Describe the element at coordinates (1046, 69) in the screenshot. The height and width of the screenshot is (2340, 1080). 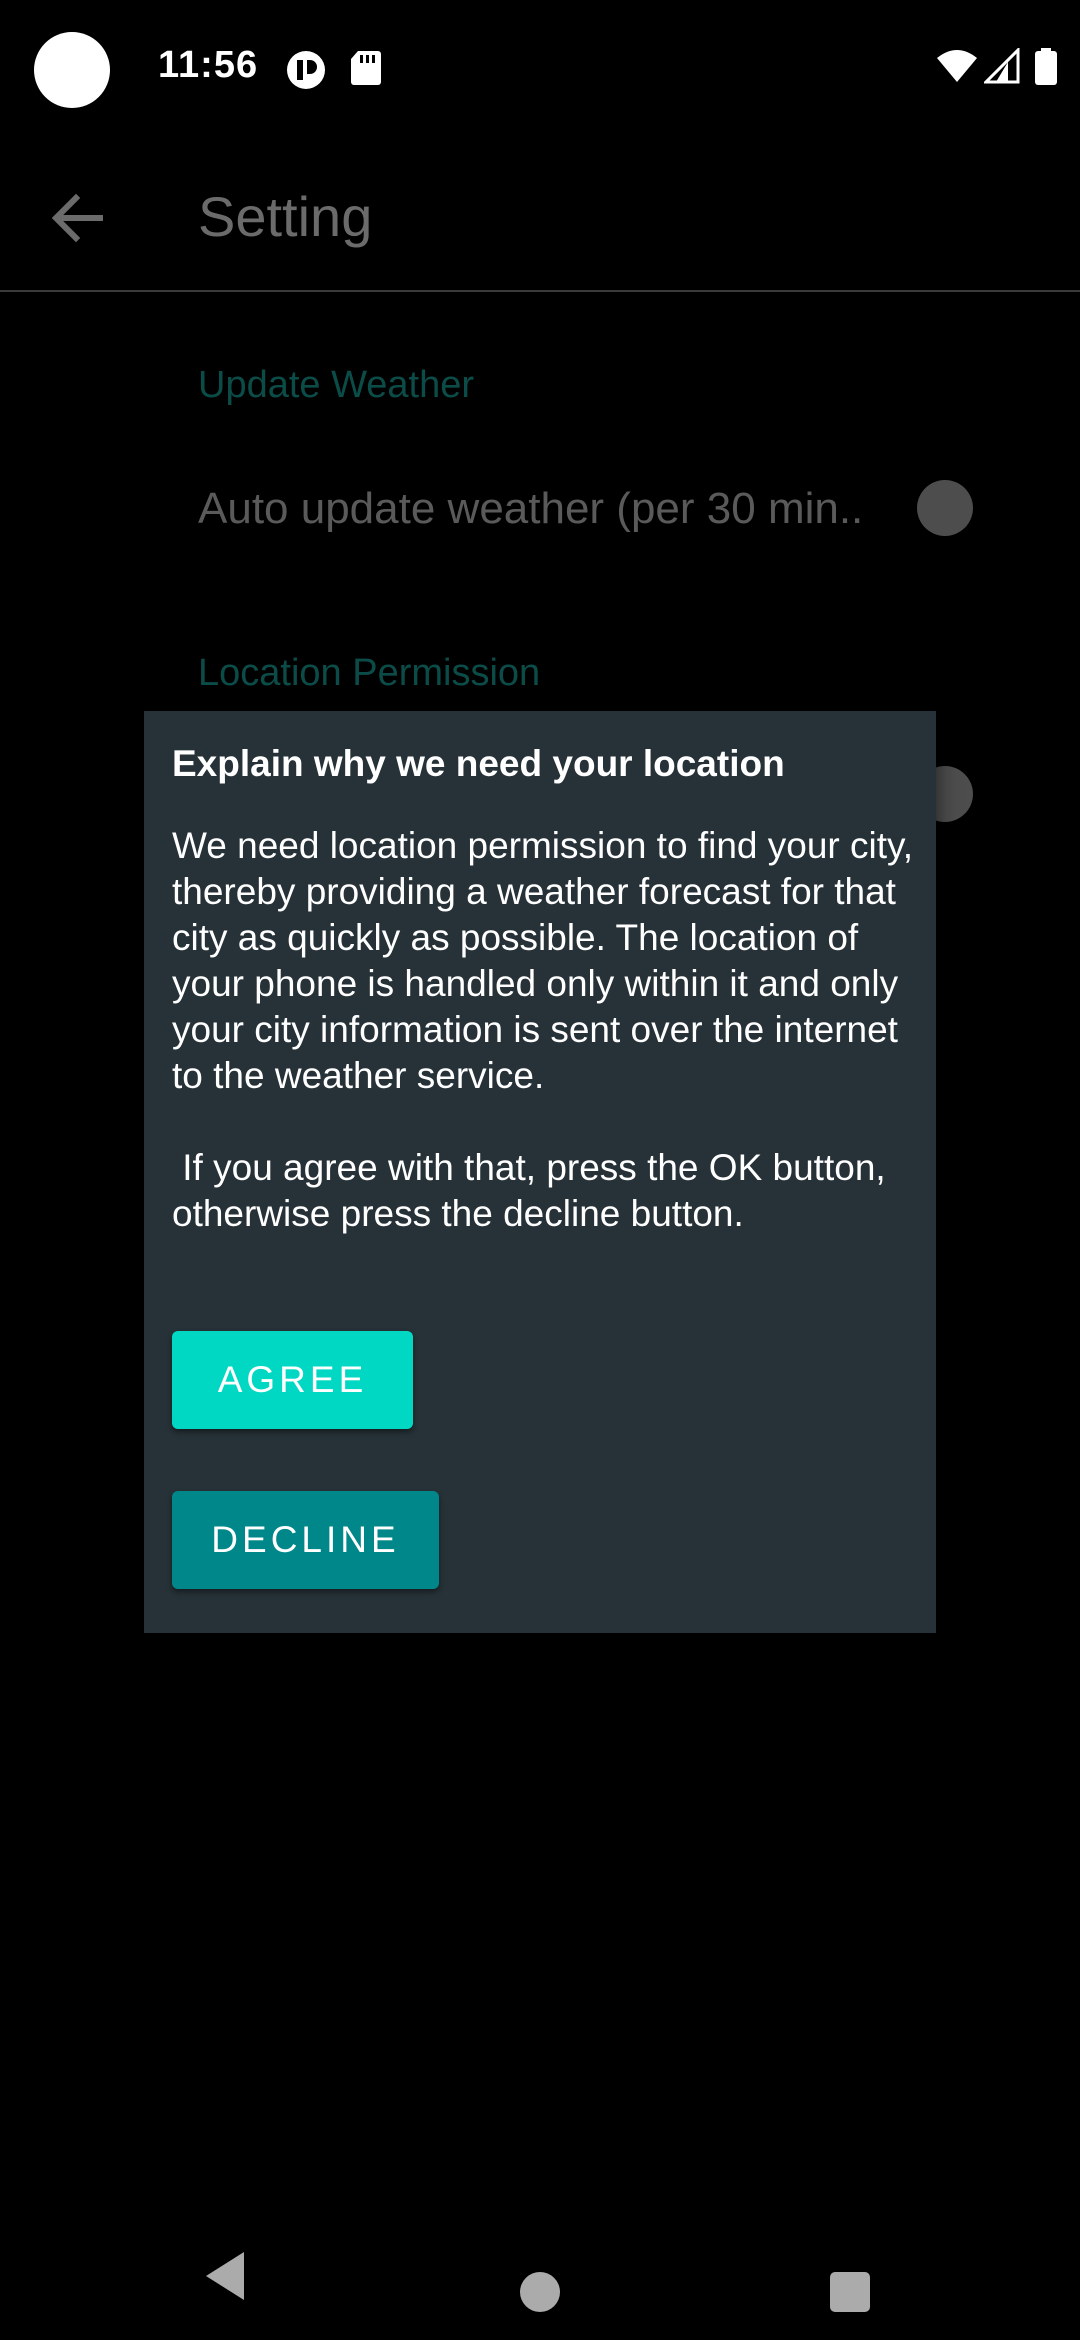
I see `battery-icon` at that location.